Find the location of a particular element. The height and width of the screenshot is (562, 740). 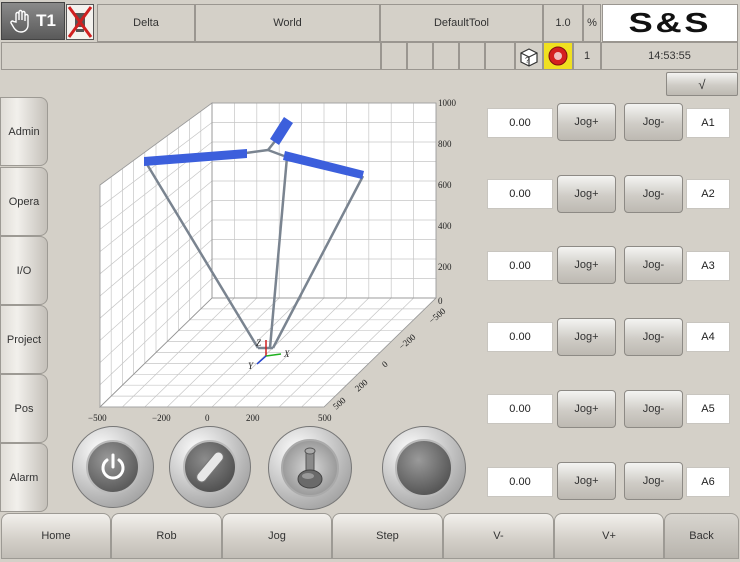

slot-icon is located at coordinates (210, 467).